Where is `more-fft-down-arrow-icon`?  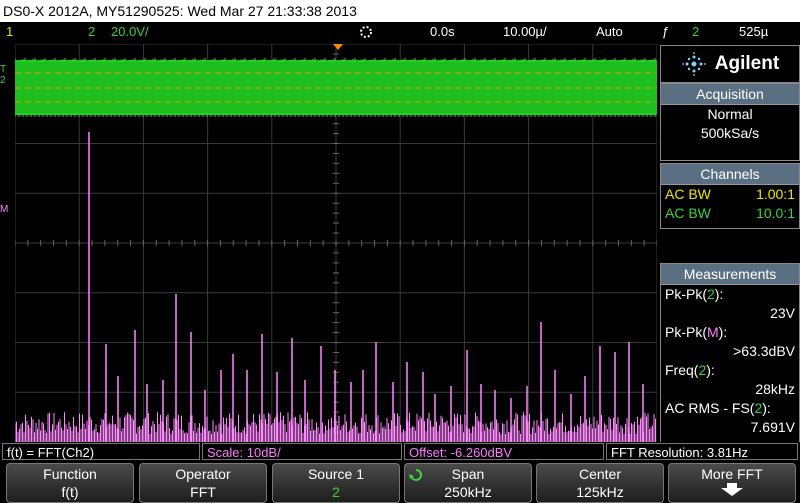
more-fft-down-arrow-icon is located at coordinates (732, 492).